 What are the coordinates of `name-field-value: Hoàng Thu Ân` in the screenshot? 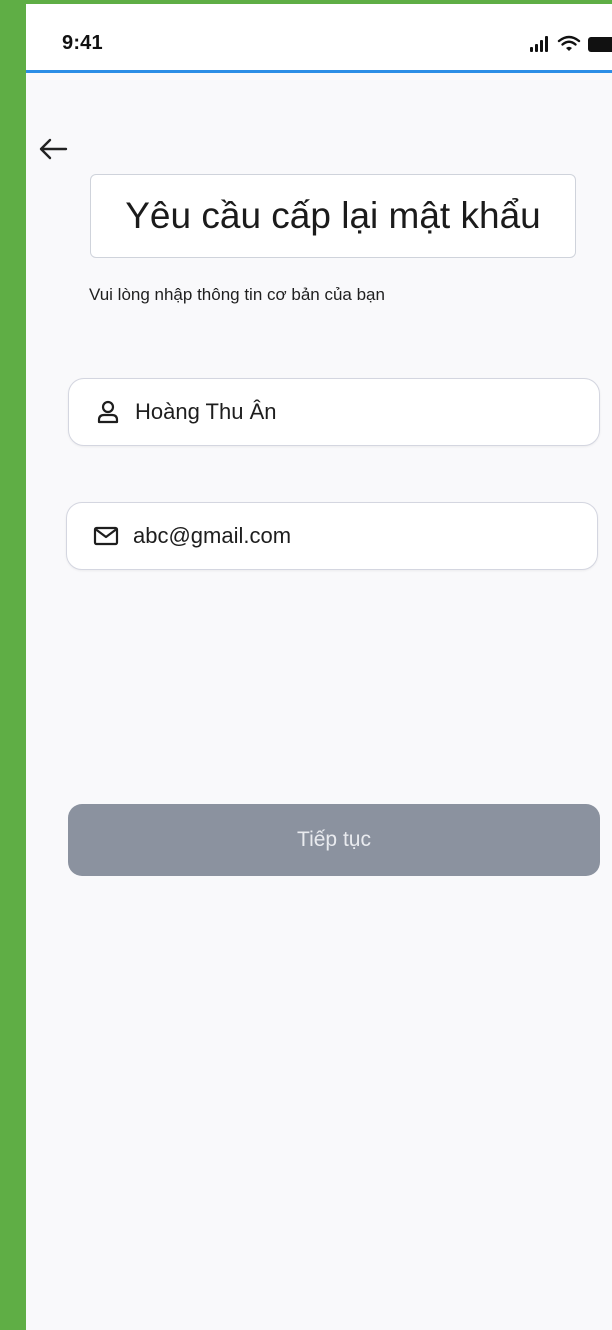 It's located at (205, 412).